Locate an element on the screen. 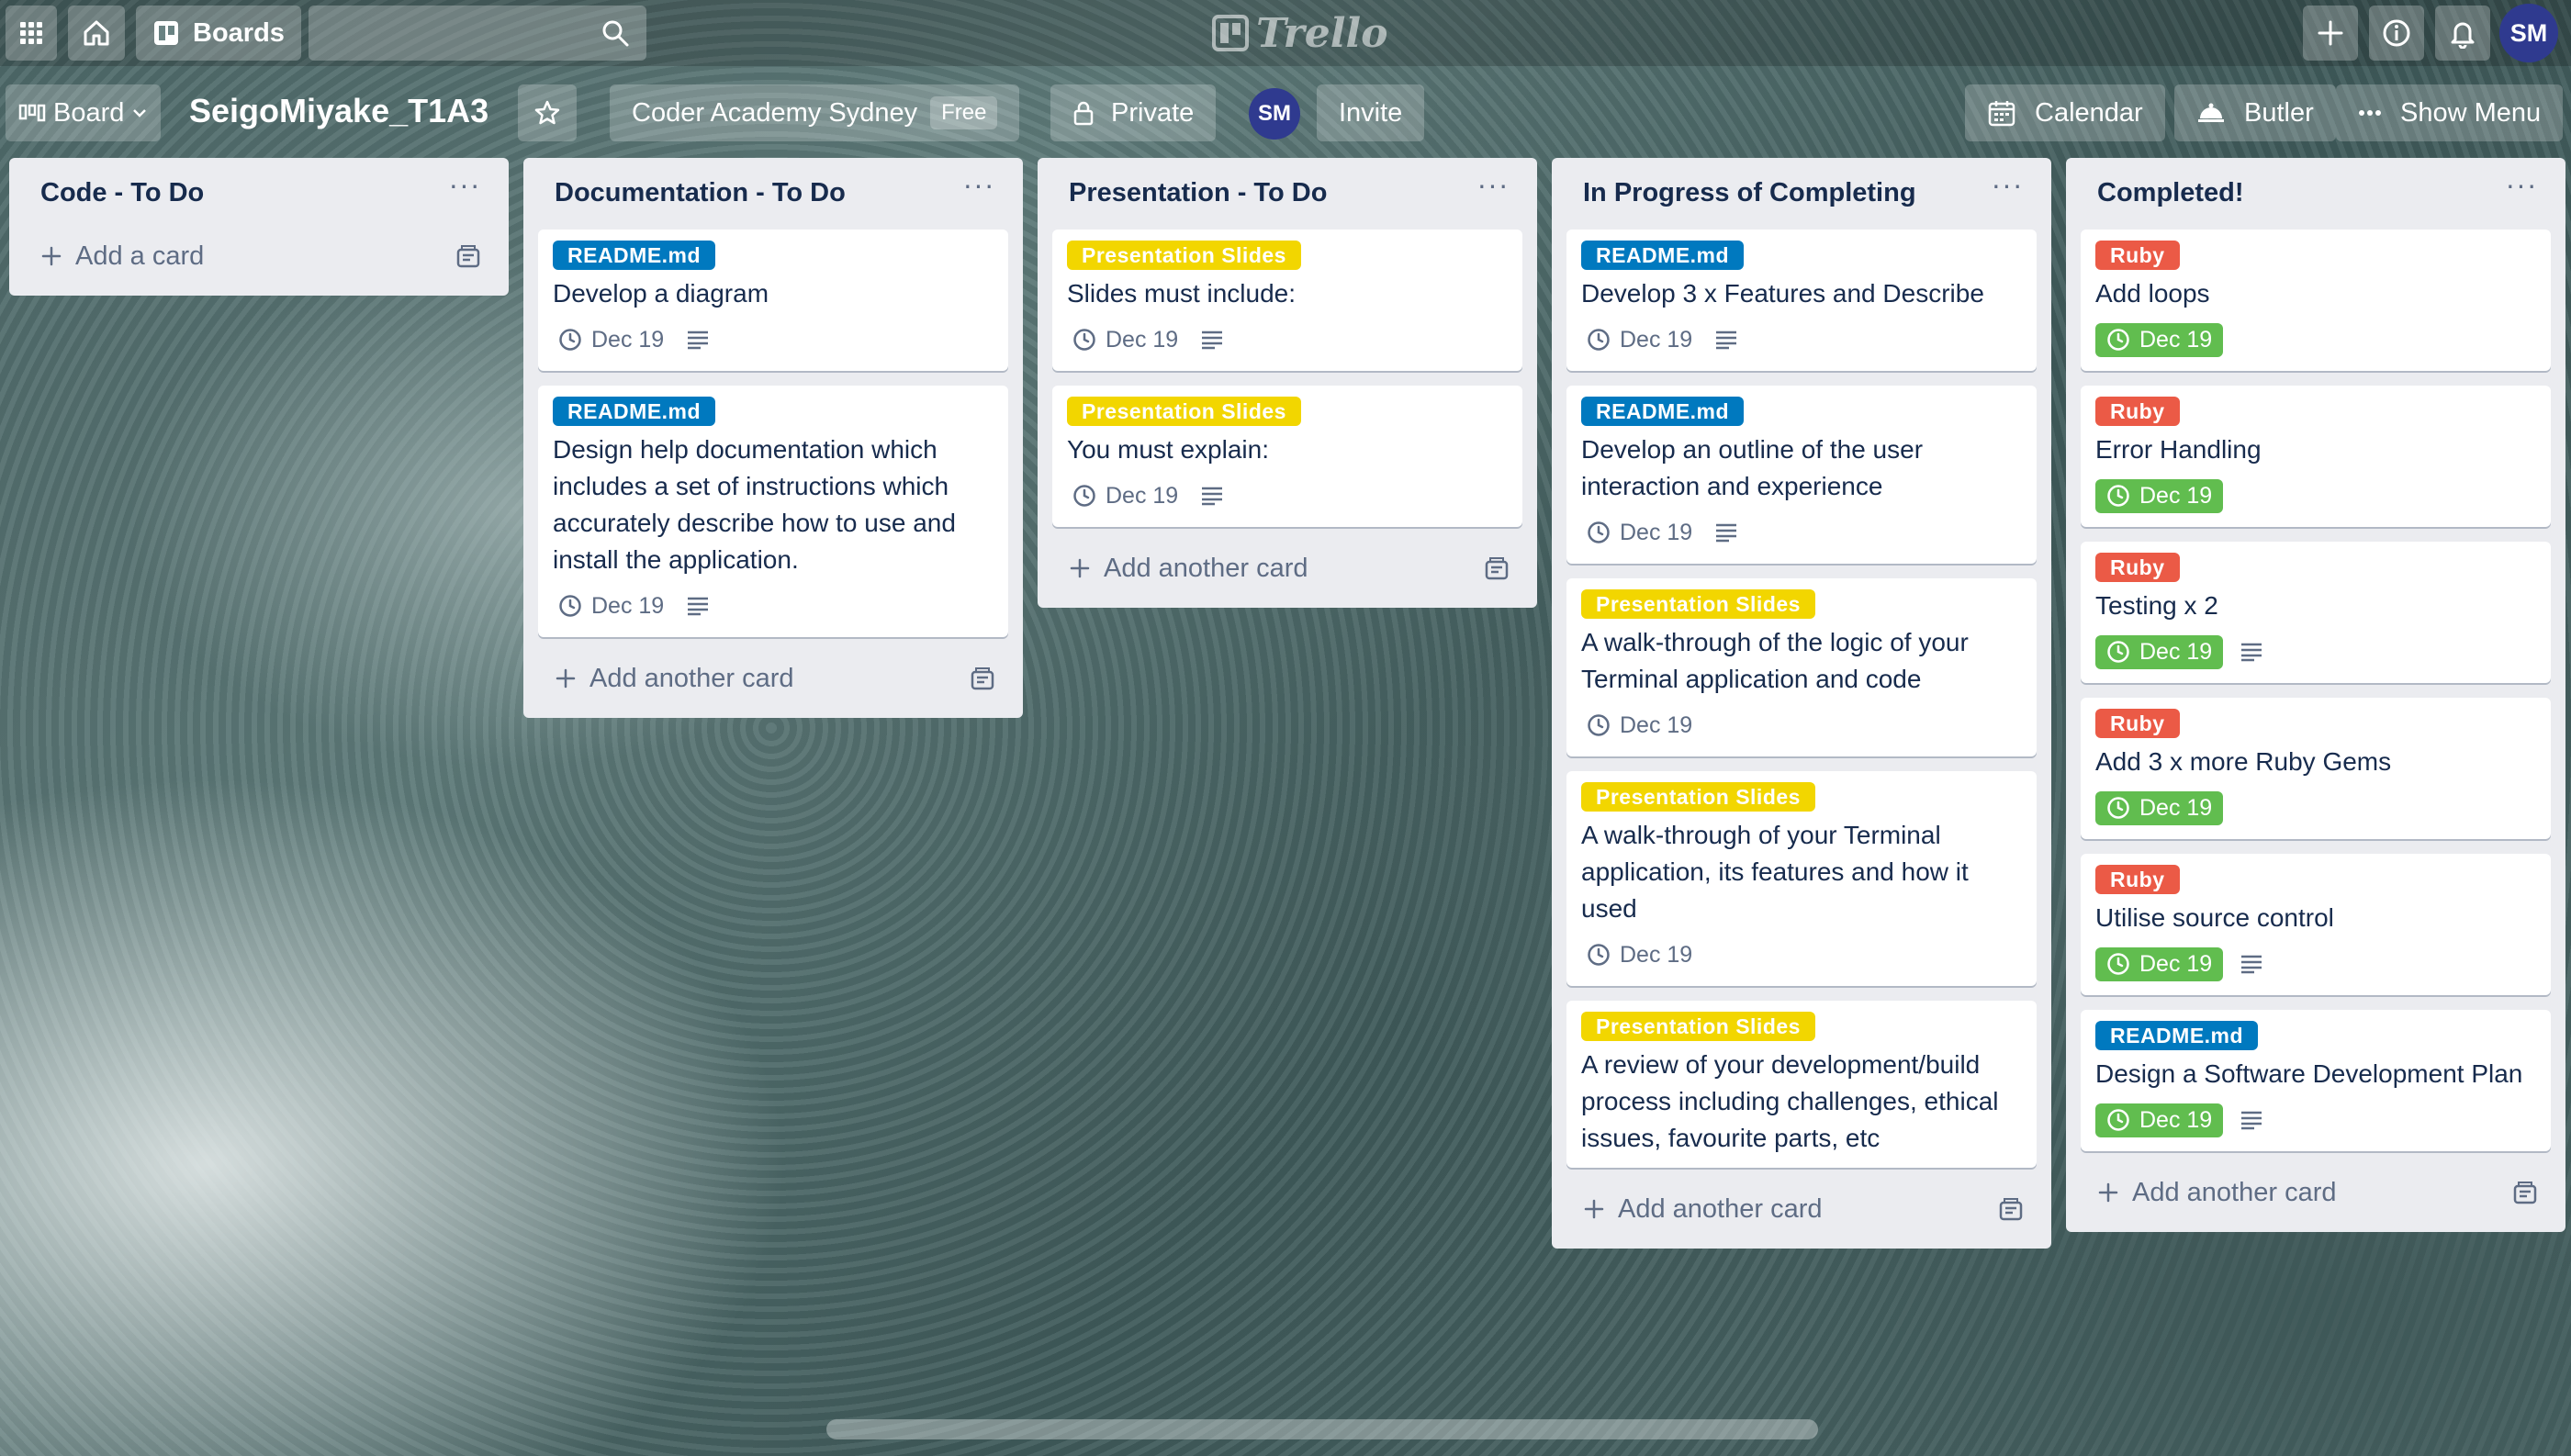 The height and width of the screenshot is (1456, 2571). card: Ruby Utilise source control Dec 19 is located at coordinates (2316, 924).